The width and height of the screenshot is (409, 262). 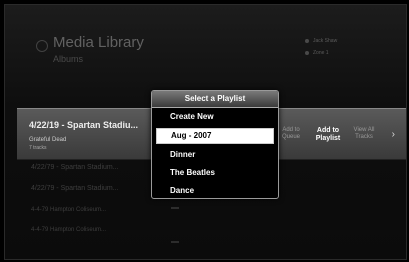 What do you see at coordinates (215, 117) in the screenshot?
I see `playlist-option-create-new: Create New` at bounding box center [215, 117].